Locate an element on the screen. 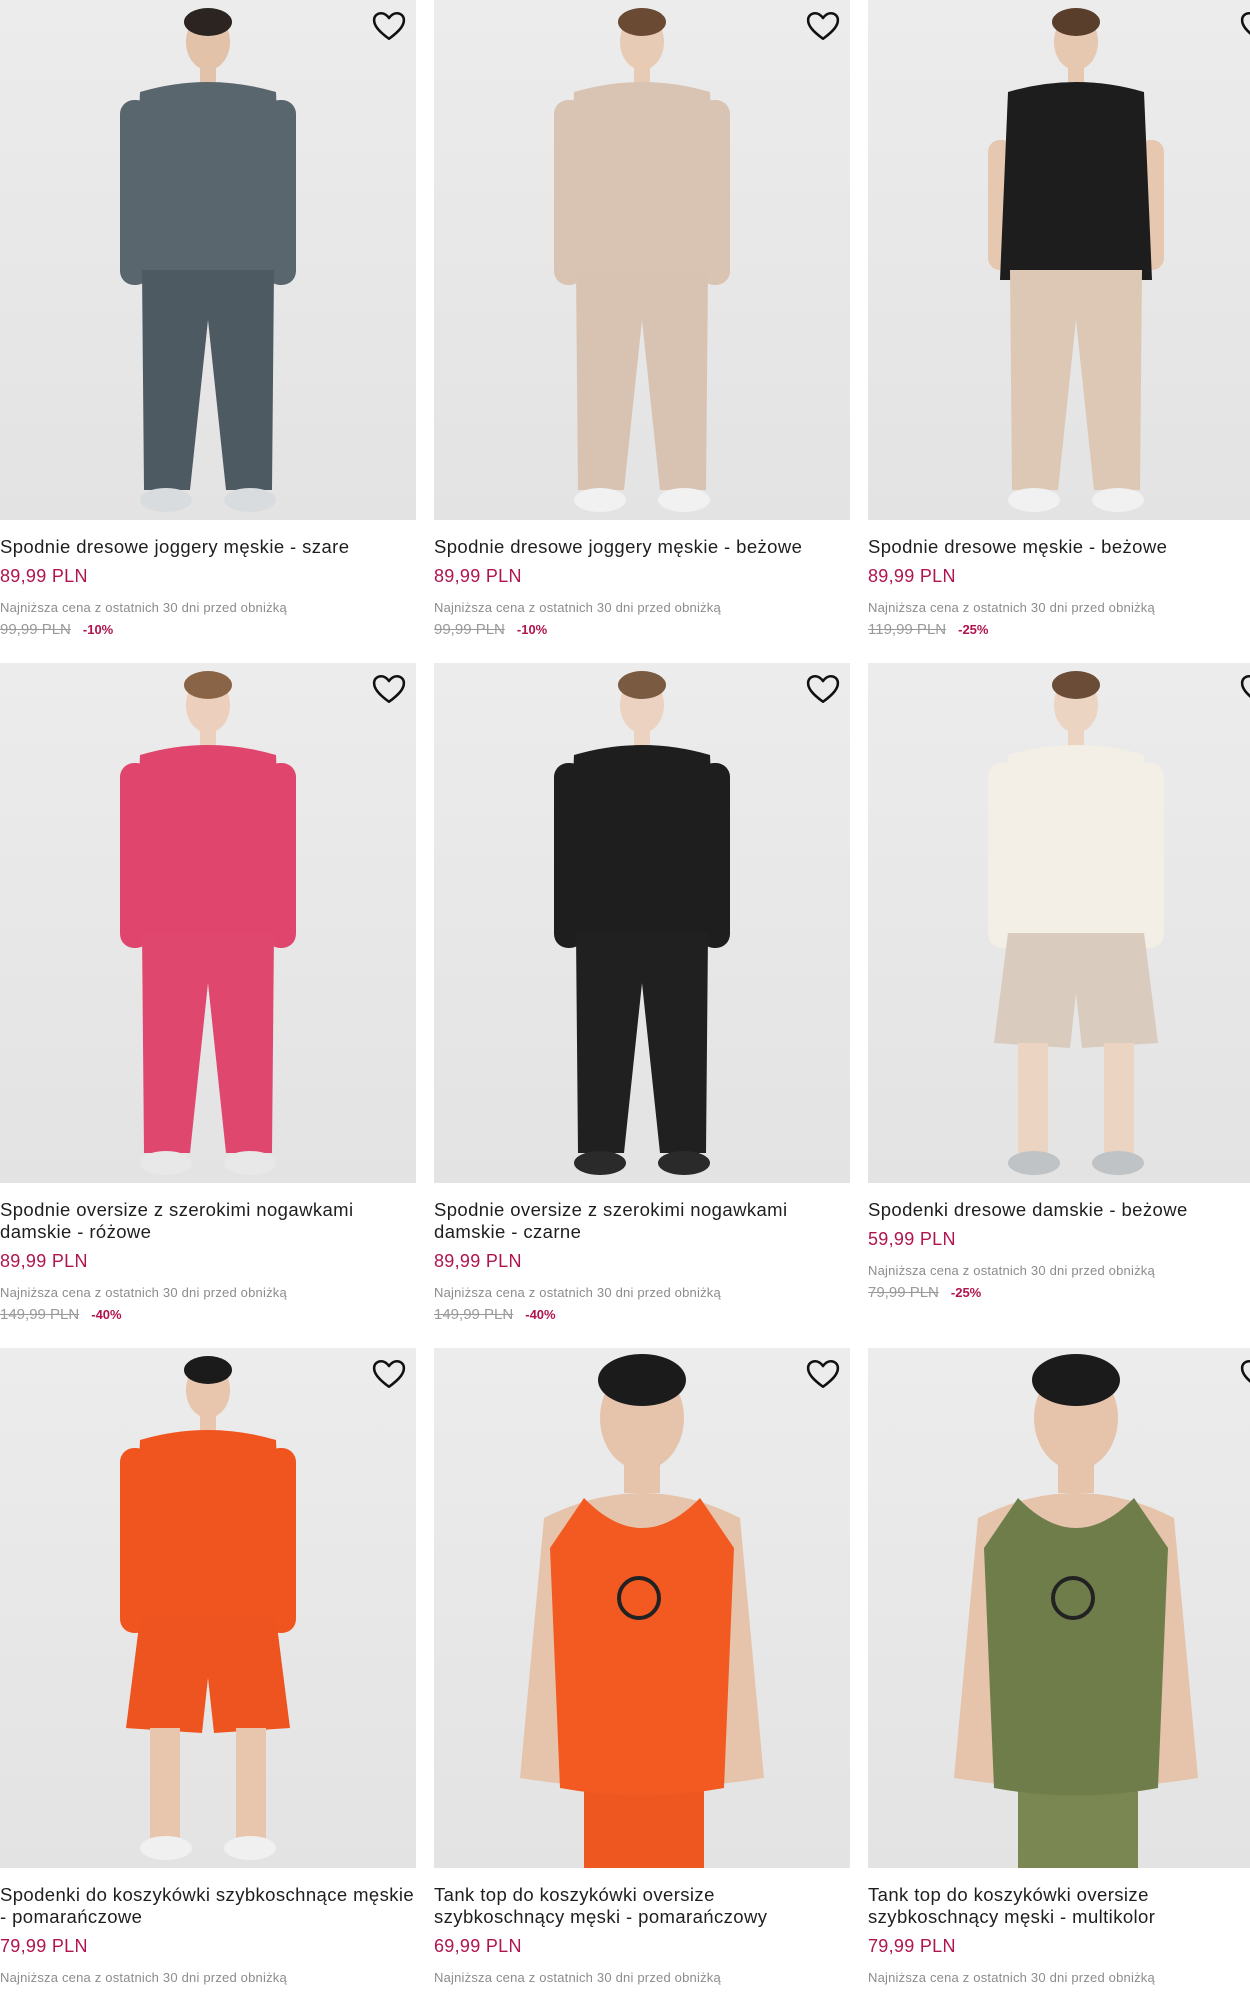  old-price: 79,99 PLN is located at coordinates (903, 1292).